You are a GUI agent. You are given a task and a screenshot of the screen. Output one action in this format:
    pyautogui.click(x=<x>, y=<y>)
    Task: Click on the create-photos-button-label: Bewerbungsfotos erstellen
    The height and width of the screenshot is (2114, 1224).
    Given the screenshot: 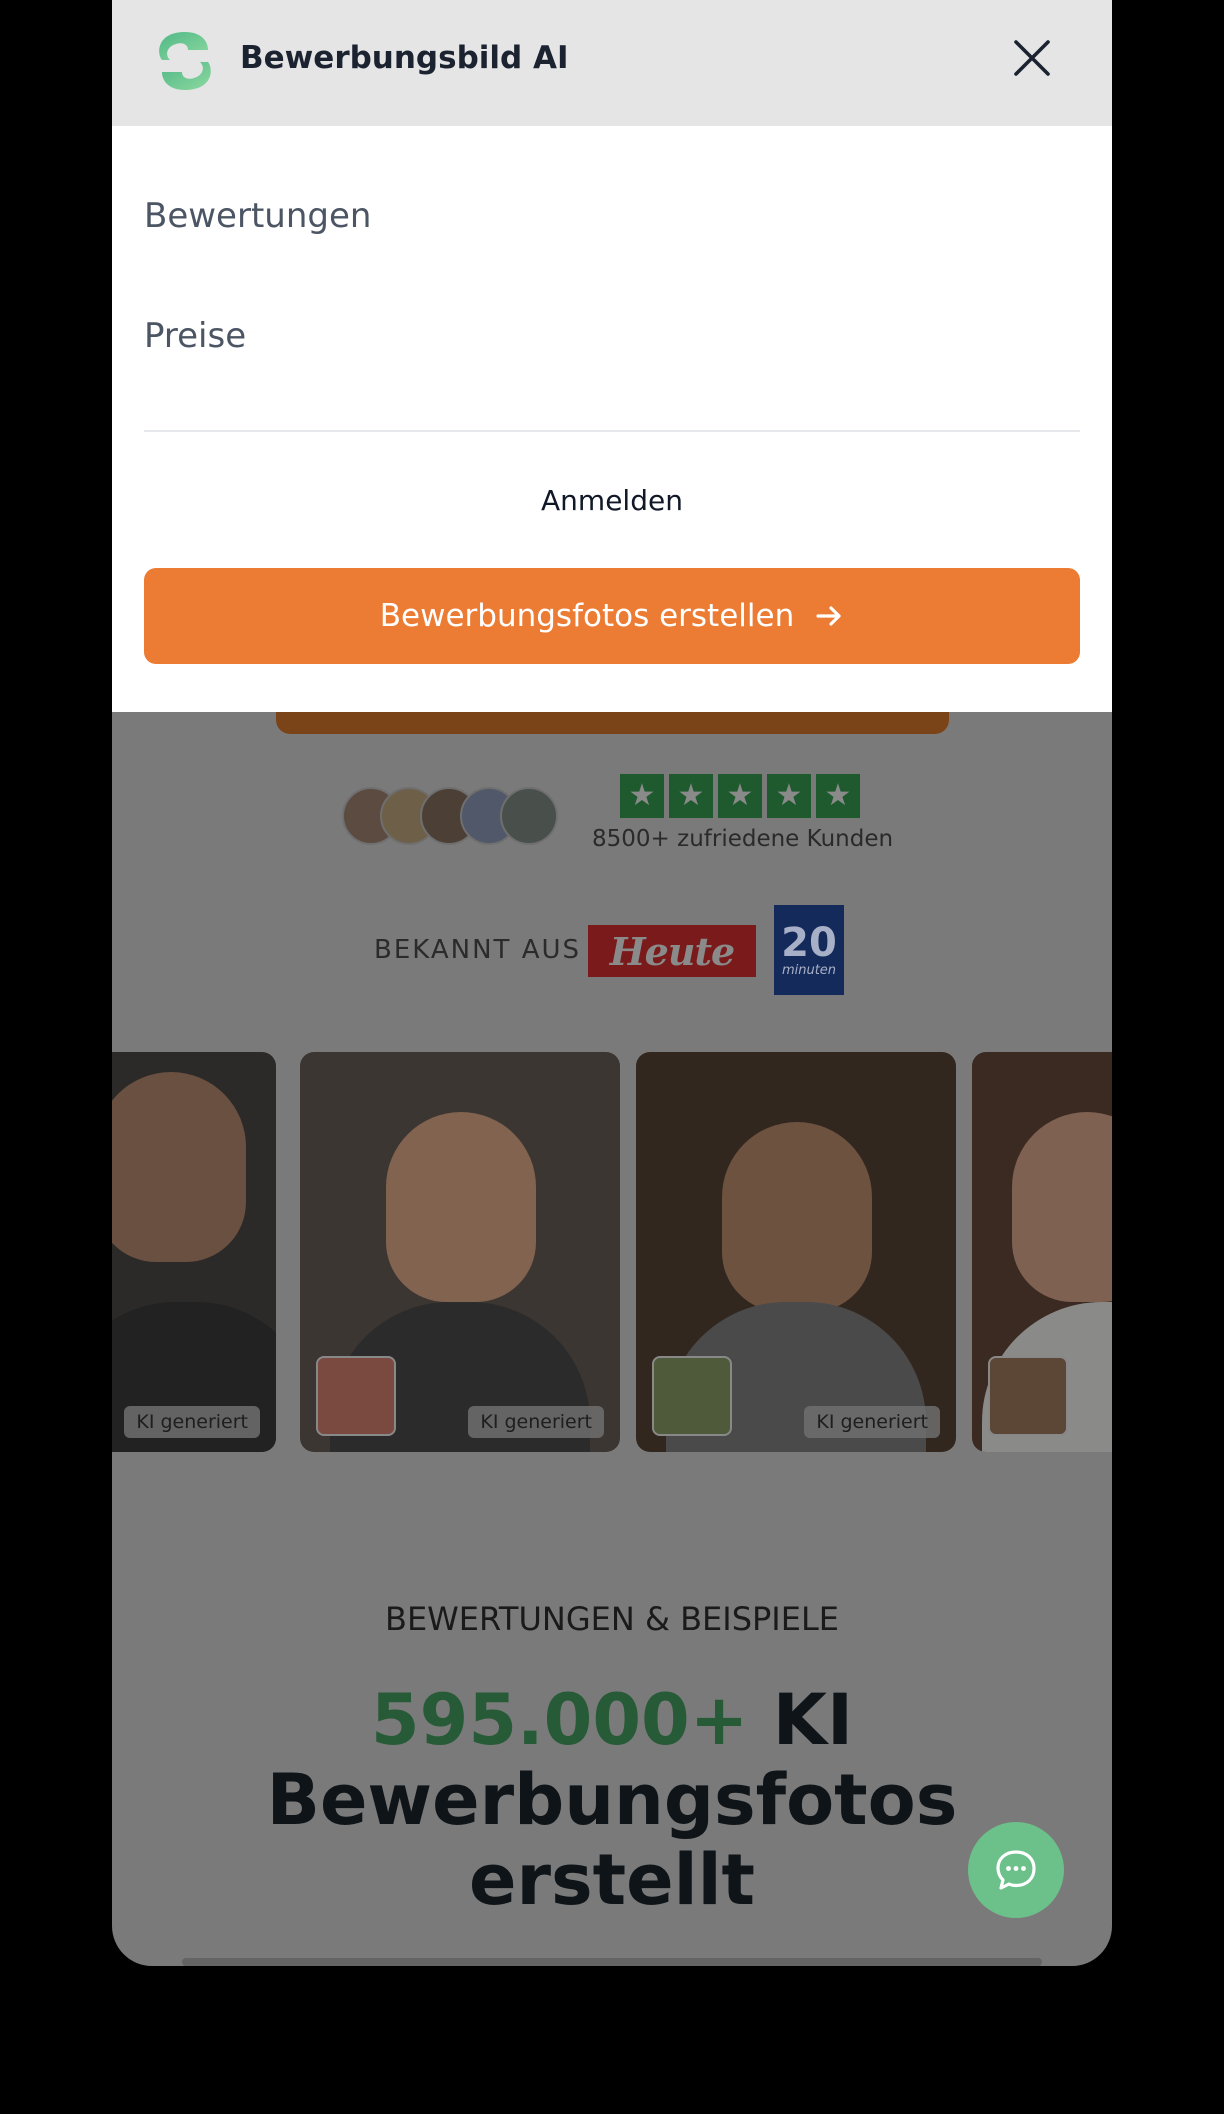 What is the action you would take?
    pyautogui.click(x=587, y=616)
    